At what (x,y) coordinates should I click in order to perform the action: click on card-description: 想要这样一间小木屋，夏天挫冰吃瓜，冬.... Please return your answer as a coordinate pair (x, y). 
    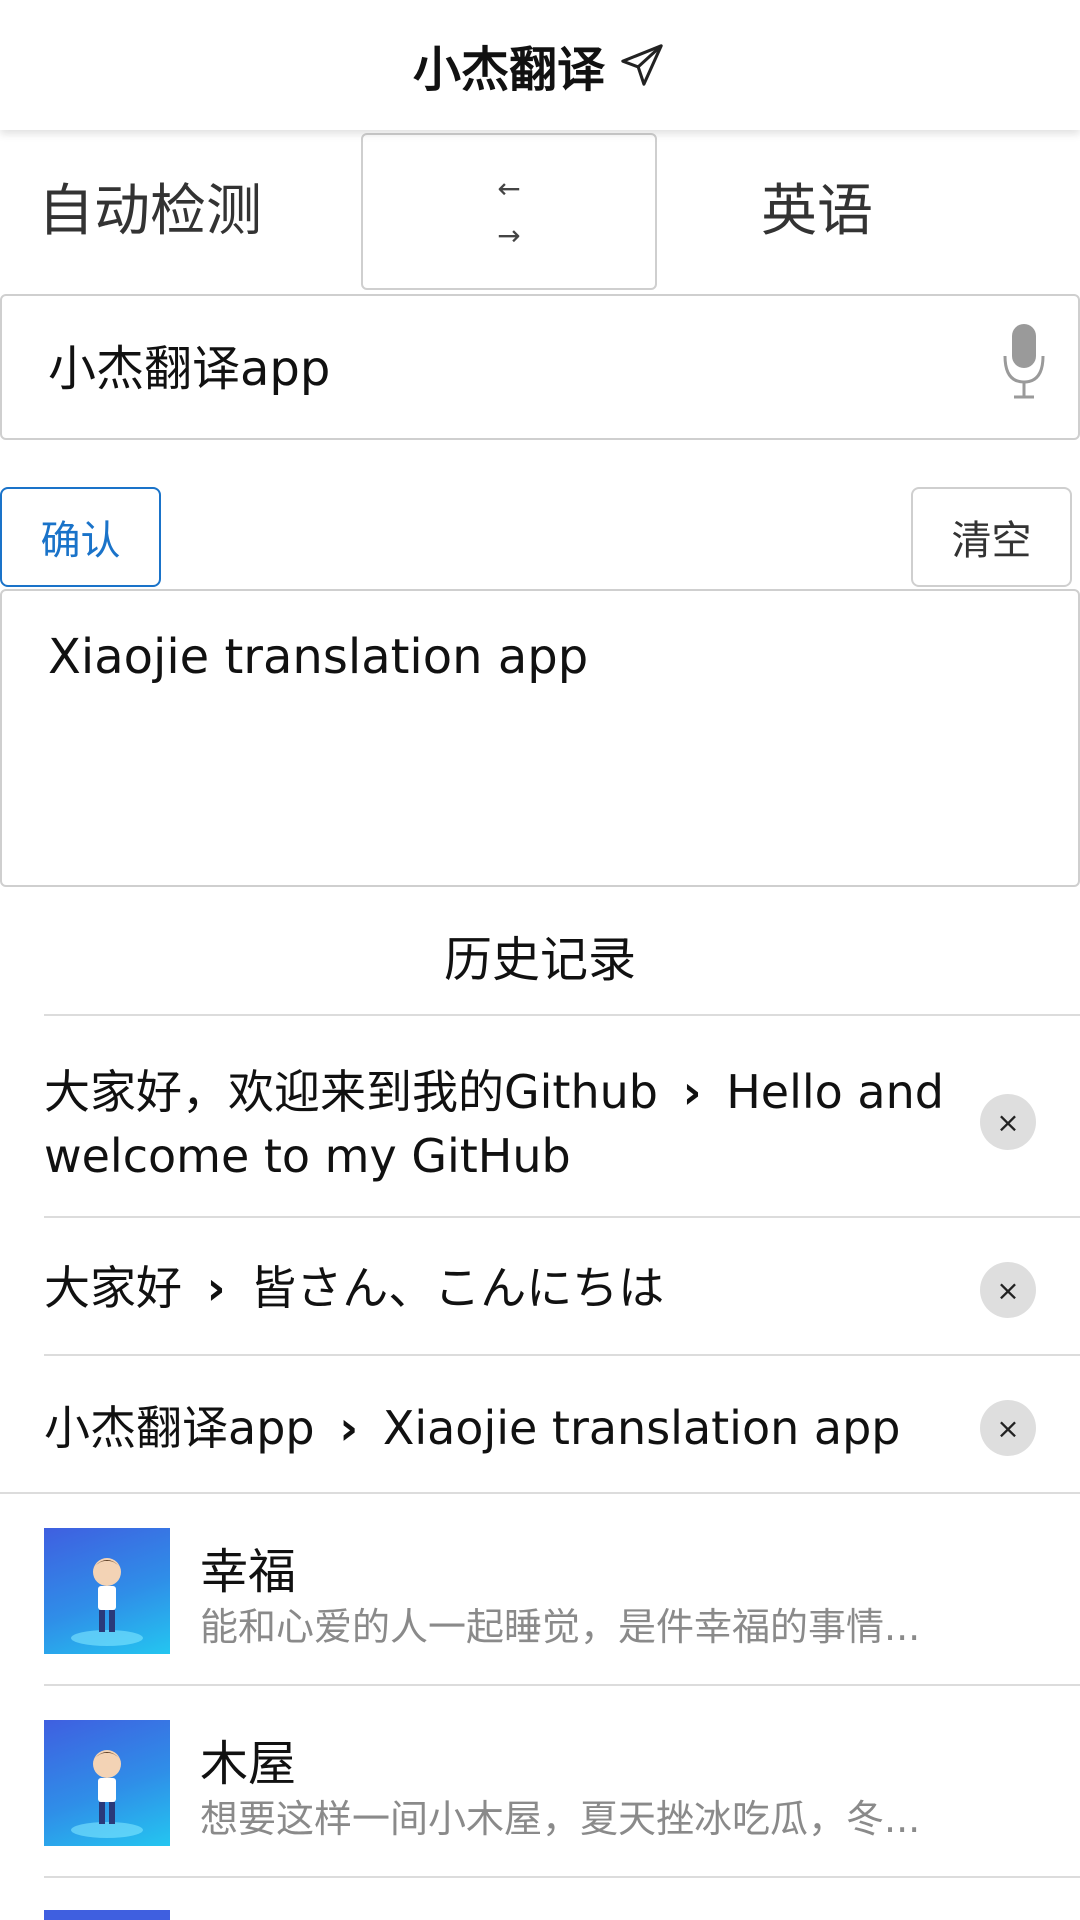
    Looking at the image, I should click on (560, 1819).